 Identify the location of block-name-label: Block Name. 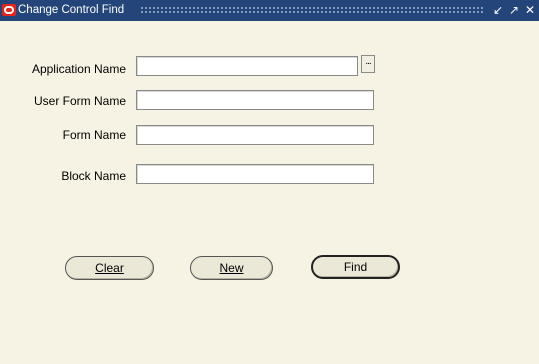
(93, 176).